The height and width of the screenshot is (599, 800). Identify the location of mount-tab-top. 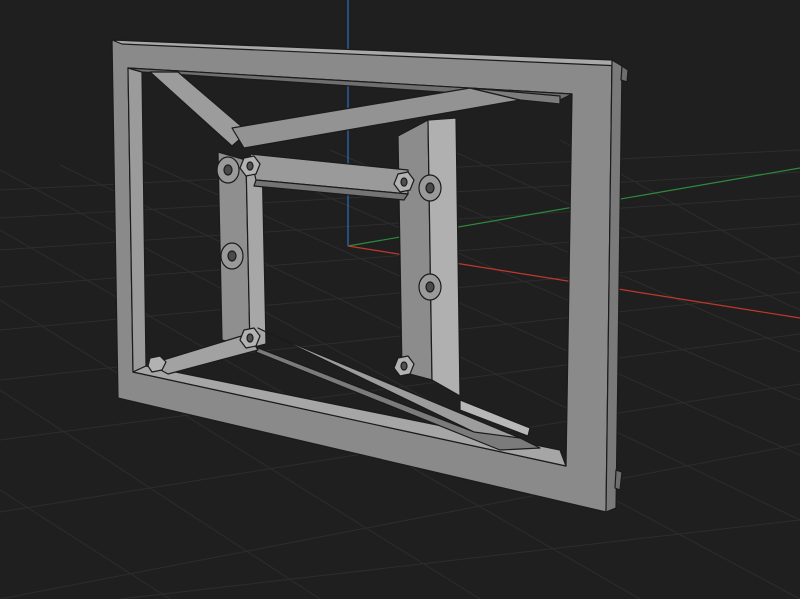
(624, 74).